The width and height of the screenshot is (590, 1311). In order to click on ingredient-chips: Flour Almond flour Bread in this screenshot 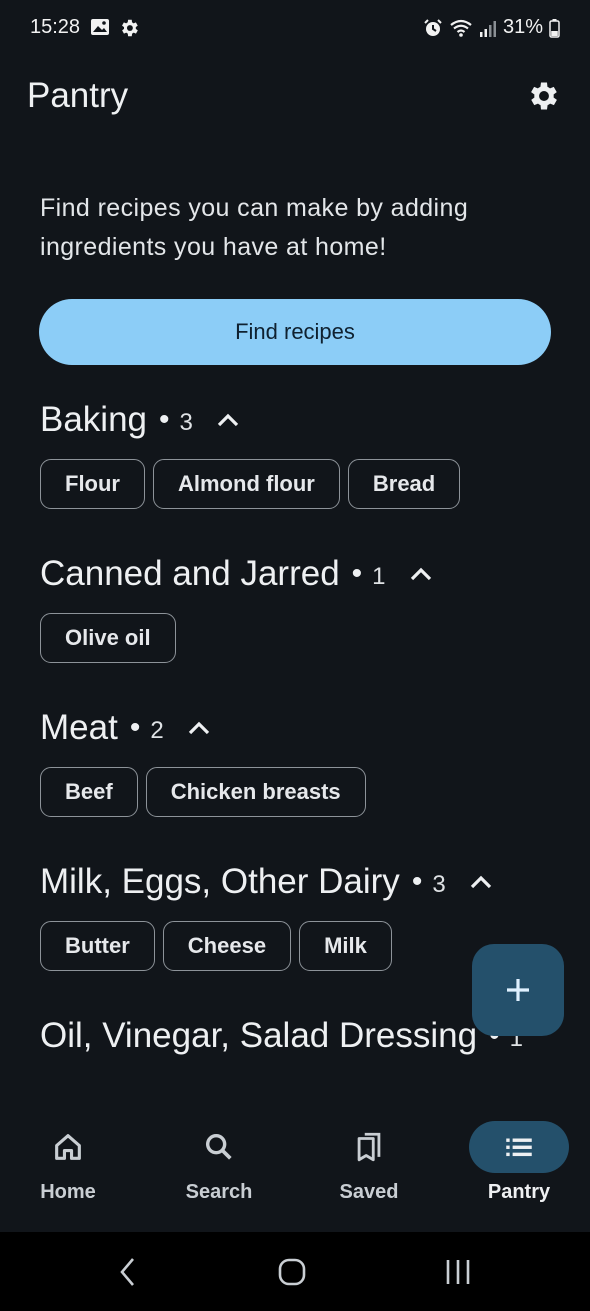, I will do `click(250, 484)`.